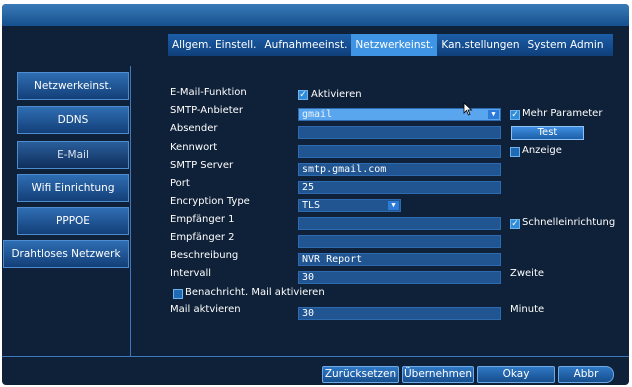 Image resolution: width=632 pixels, height=387 pixels. Describe the element at coordinates (562, 113) in the screenshot. I see `more-params-label: Mehr Parameter` at that location.